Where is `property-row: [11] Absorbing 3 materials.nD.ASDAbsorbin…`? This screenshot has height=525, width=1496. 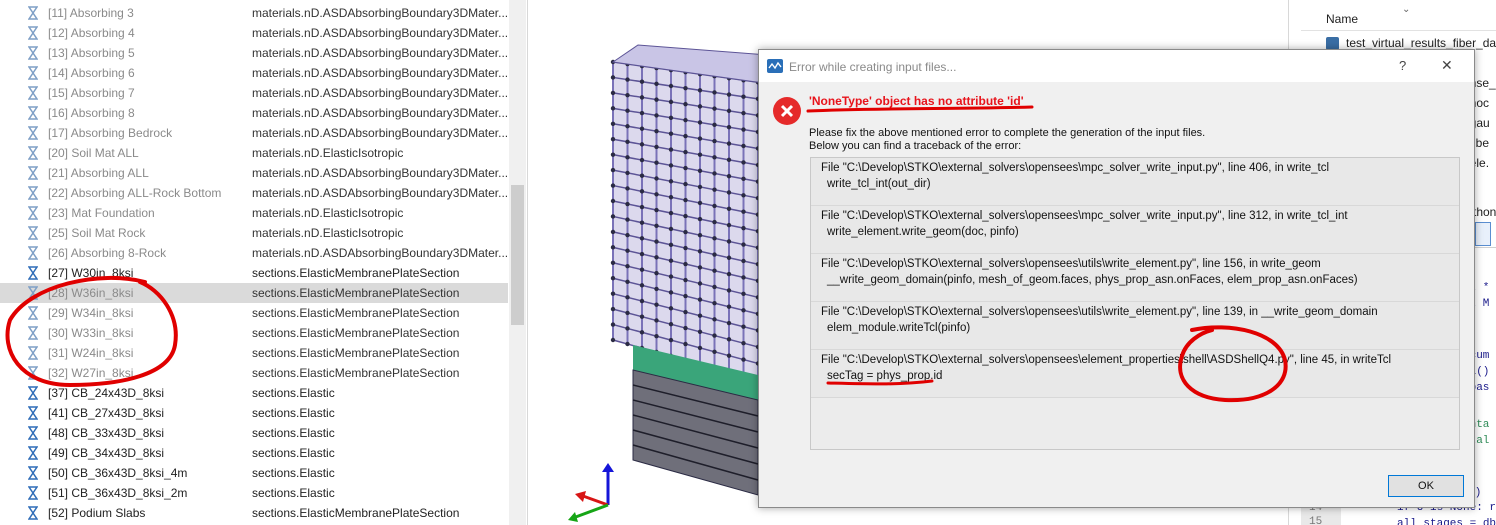 property-row: [11] Absorbing 3 materials.nD.ASDAbsorbin… is located at coordinates (254, 13).